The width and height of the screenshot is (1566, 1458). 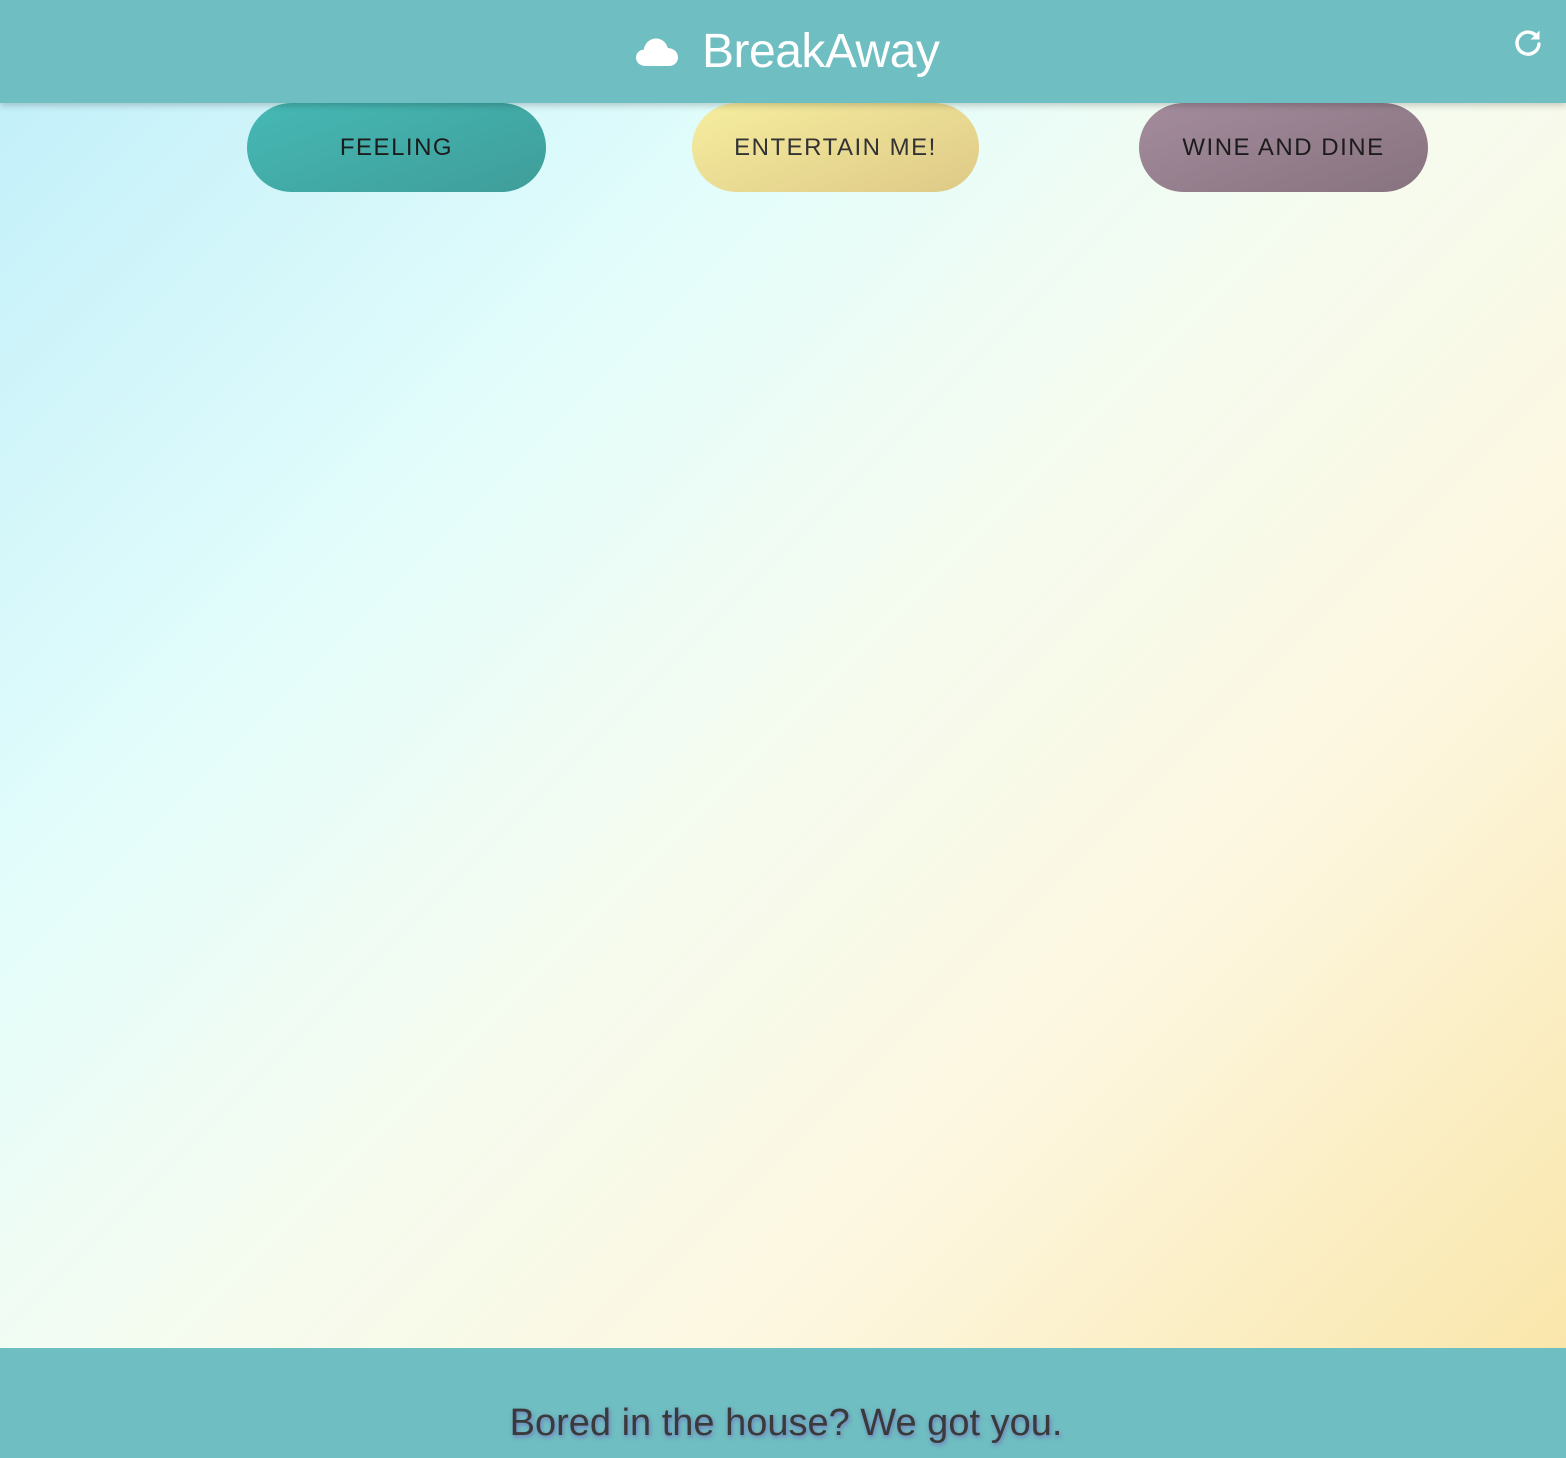 I want to click on brand: BreakAway, so click(x=788, y=52).